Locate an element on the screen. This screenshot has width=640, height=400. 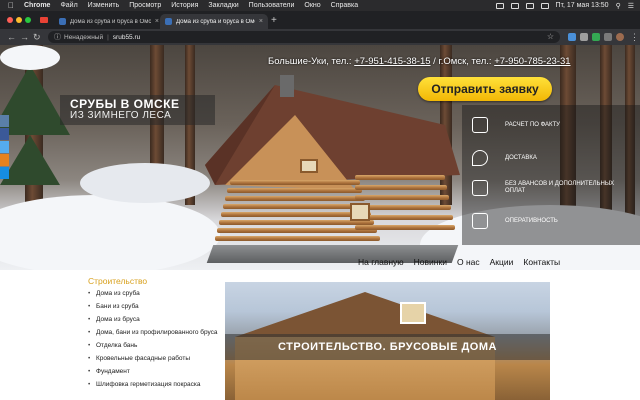
main-navigation: На главную Новинки О нас Акции Контакты is located at coordinates (459, 262).